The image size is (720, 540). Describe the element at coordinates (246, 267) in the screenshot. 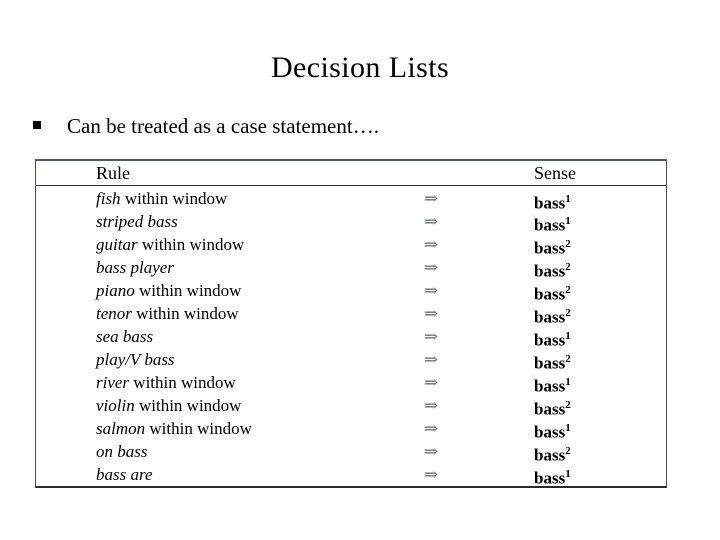

I see `cell-rule: bass player` at that location.